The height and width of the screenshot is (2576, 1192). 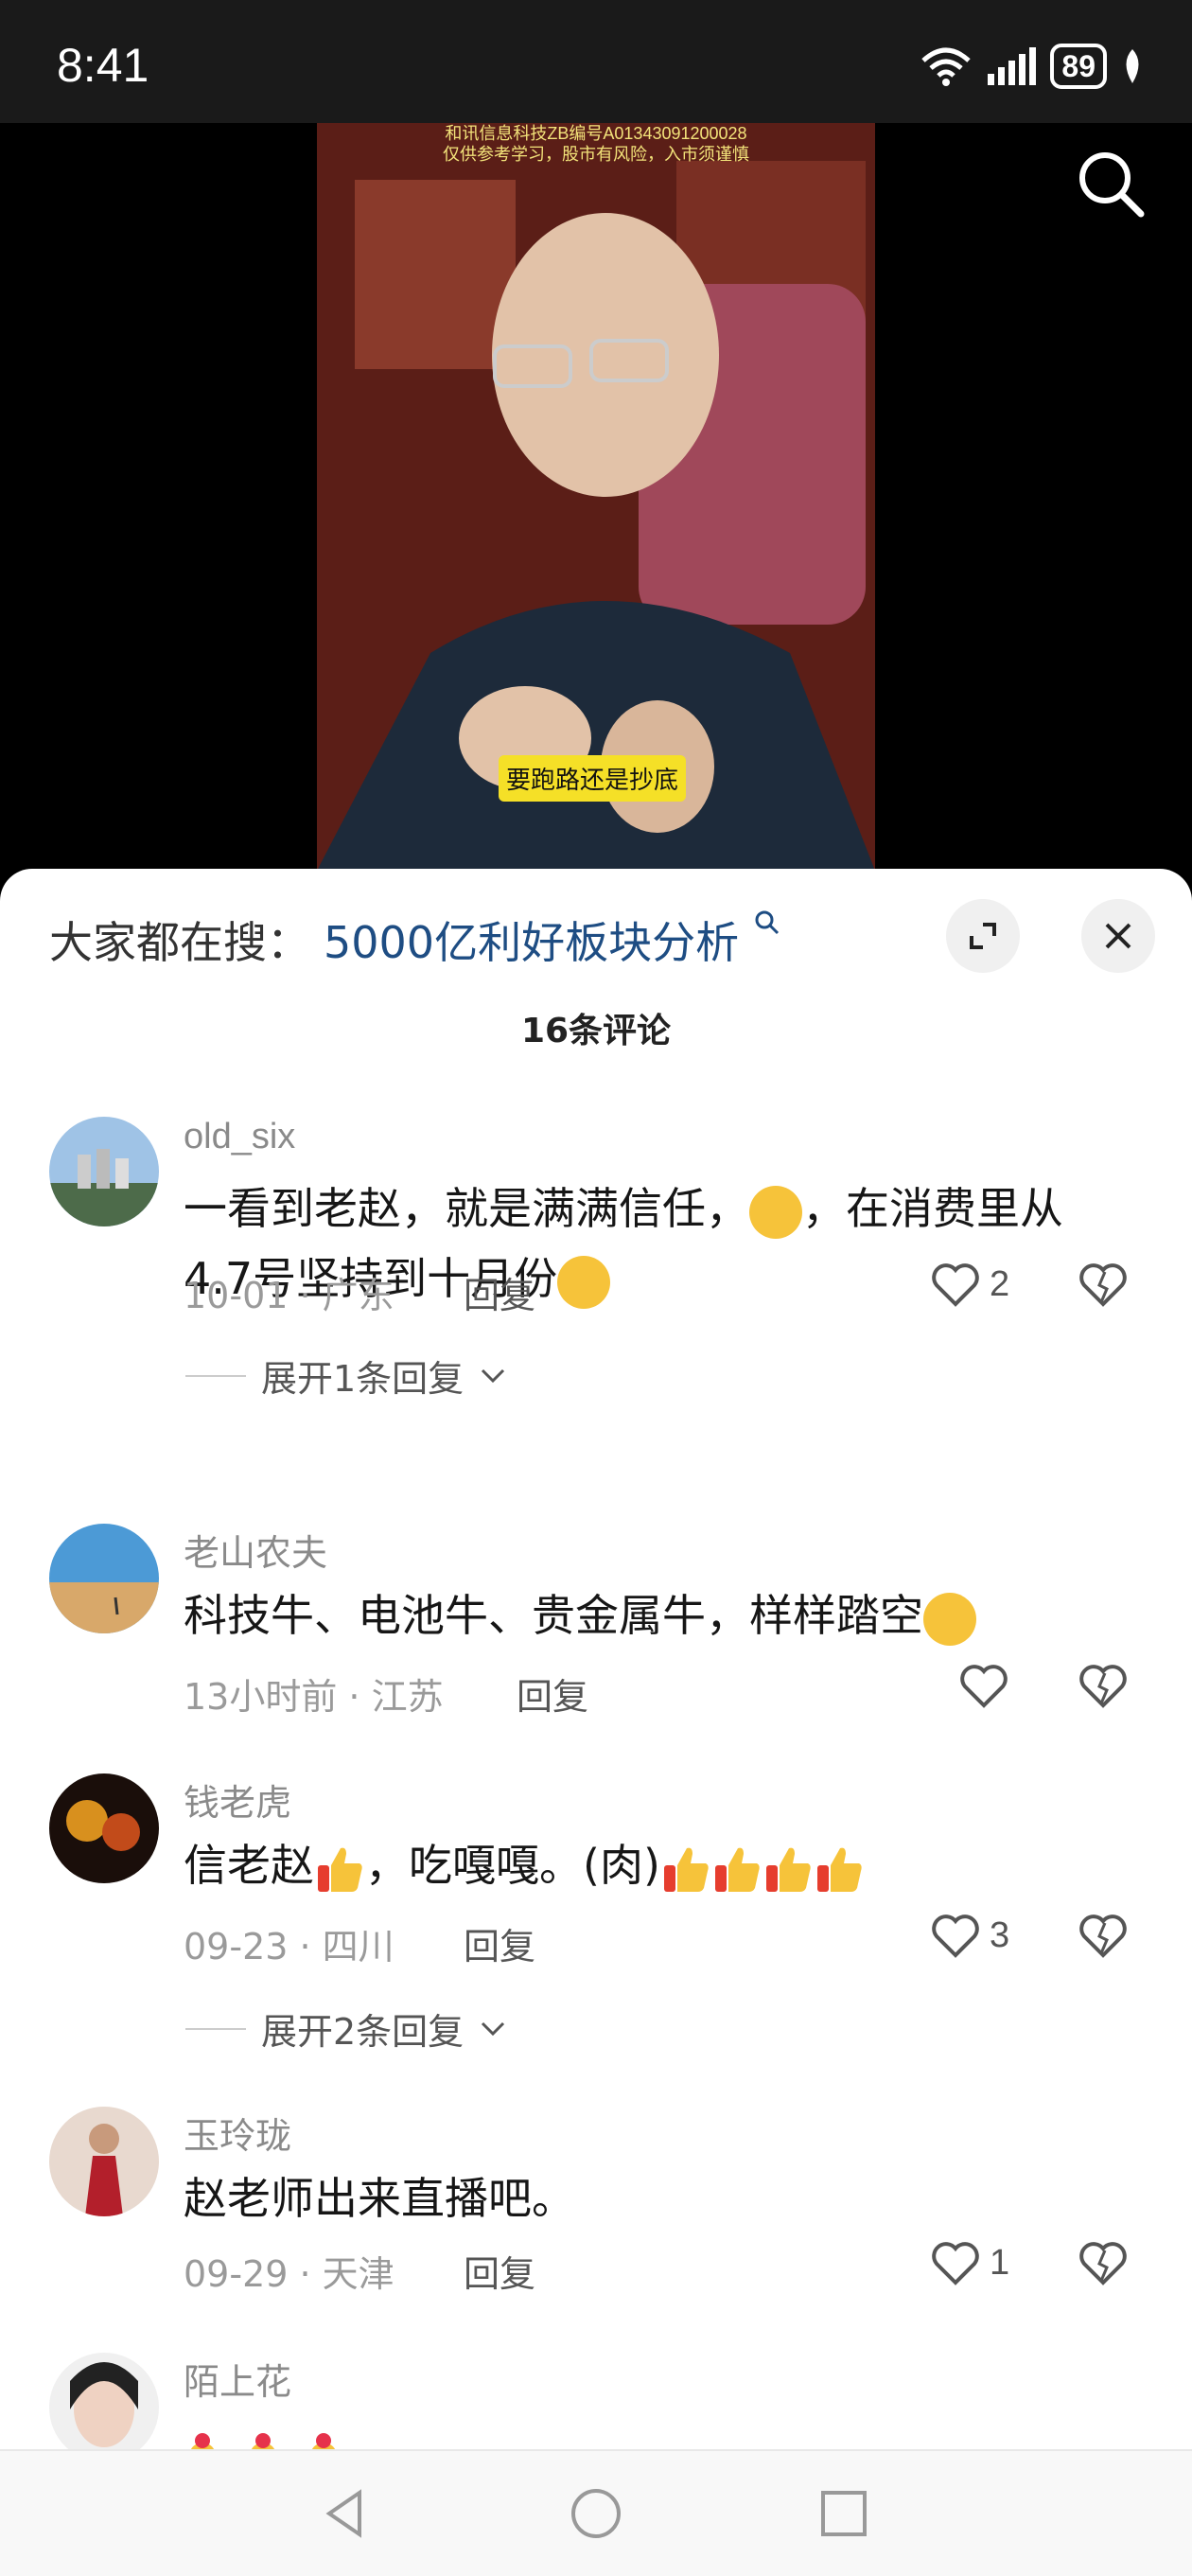 What do you see at coordinates (1012, 66) in the screenshot?
I see `signal-icon` at bounding box center [1012, 66].